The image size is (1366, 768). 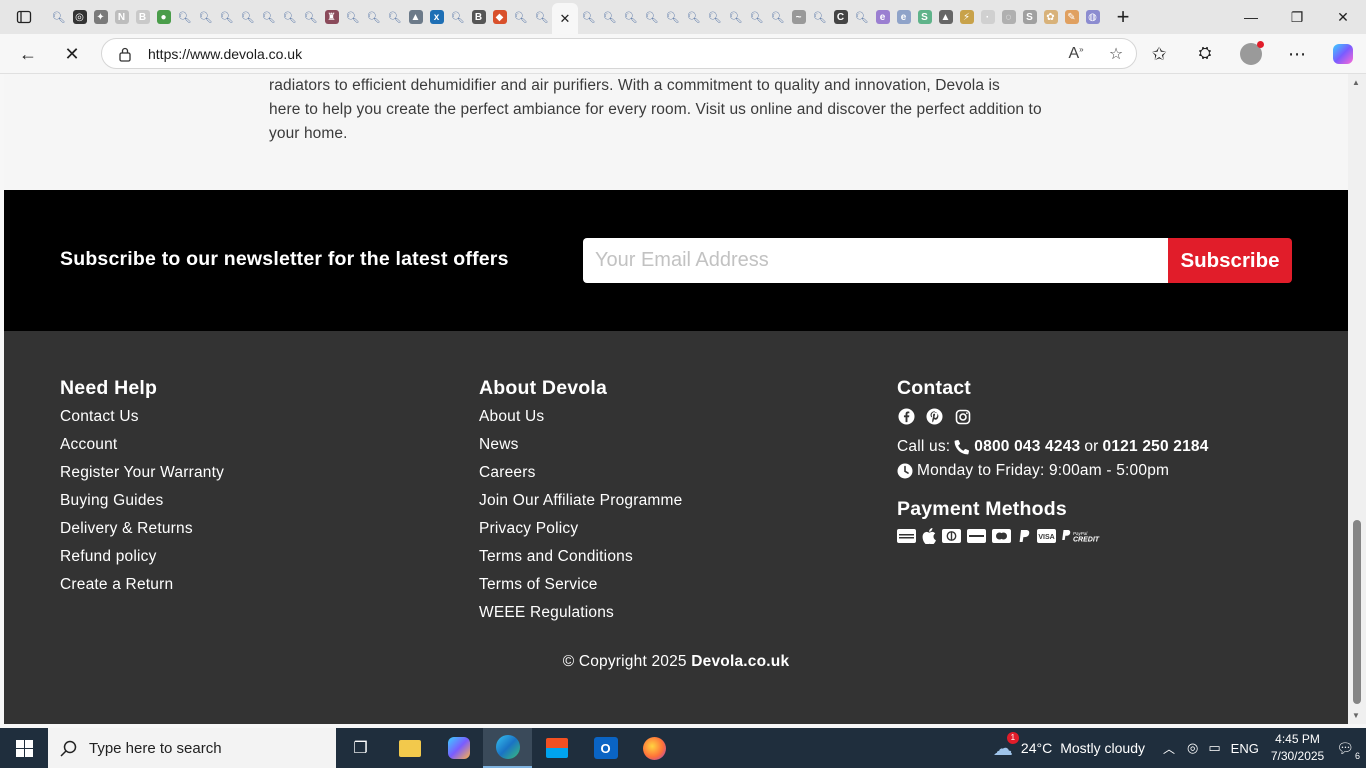 I want to click on footer-link-create-return: Create a Return, so click(x=142, y=589).